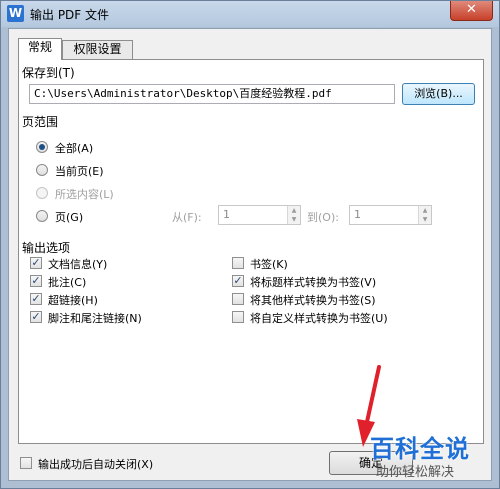  What do you see at coordinates (293, 215) in the screenshot?
I see `from-spin-arrows-icon: ▲ ▼` at bounding box center [293, 215].